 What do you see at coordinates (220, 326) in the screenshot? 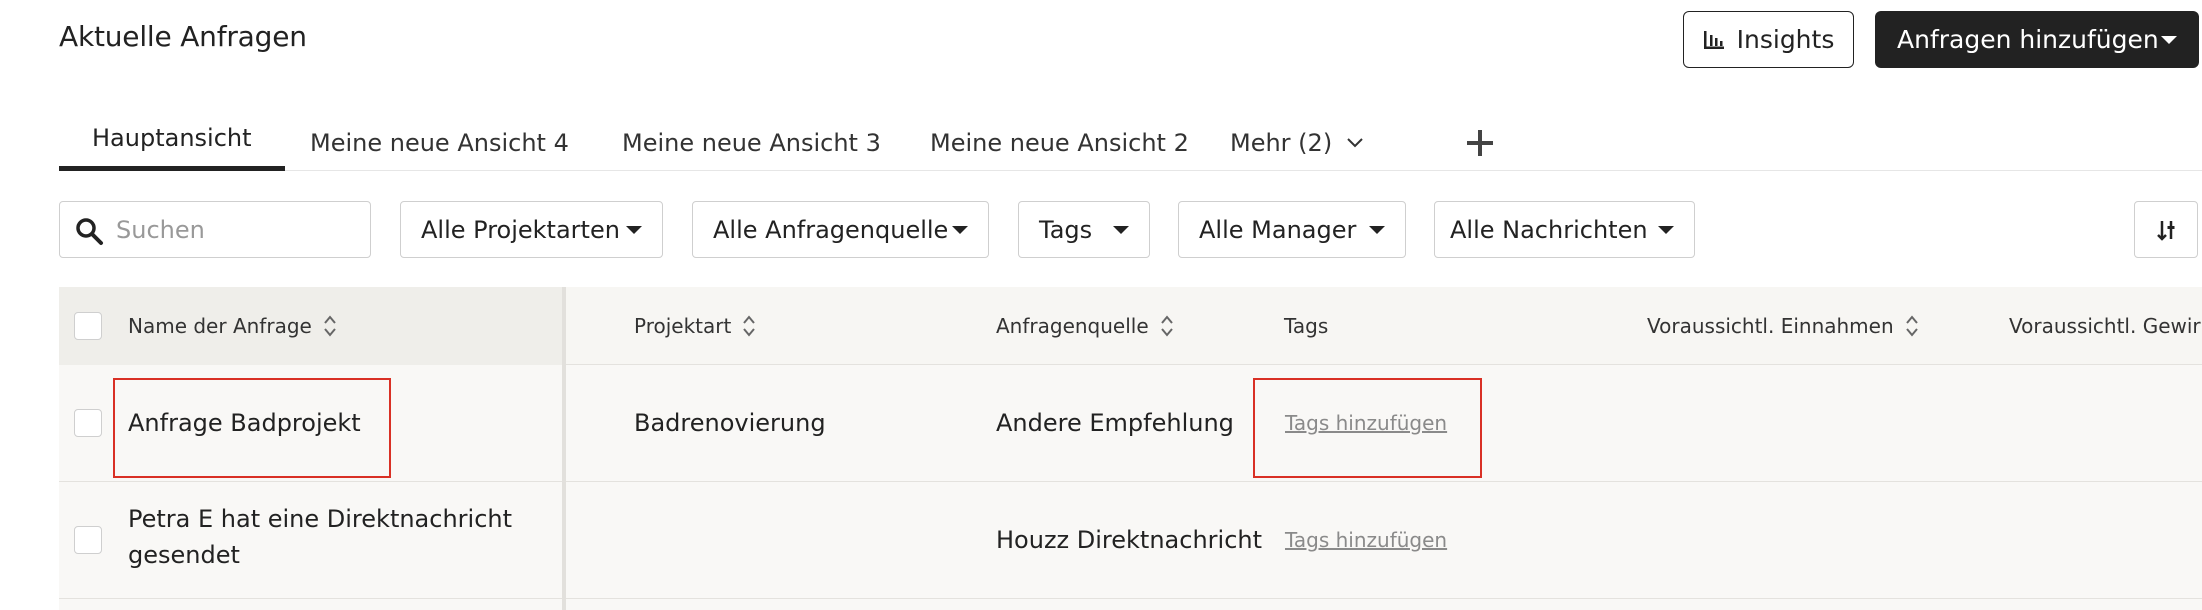
I see `column-label: Name der Anfrage` at bounding box center [220, 326].